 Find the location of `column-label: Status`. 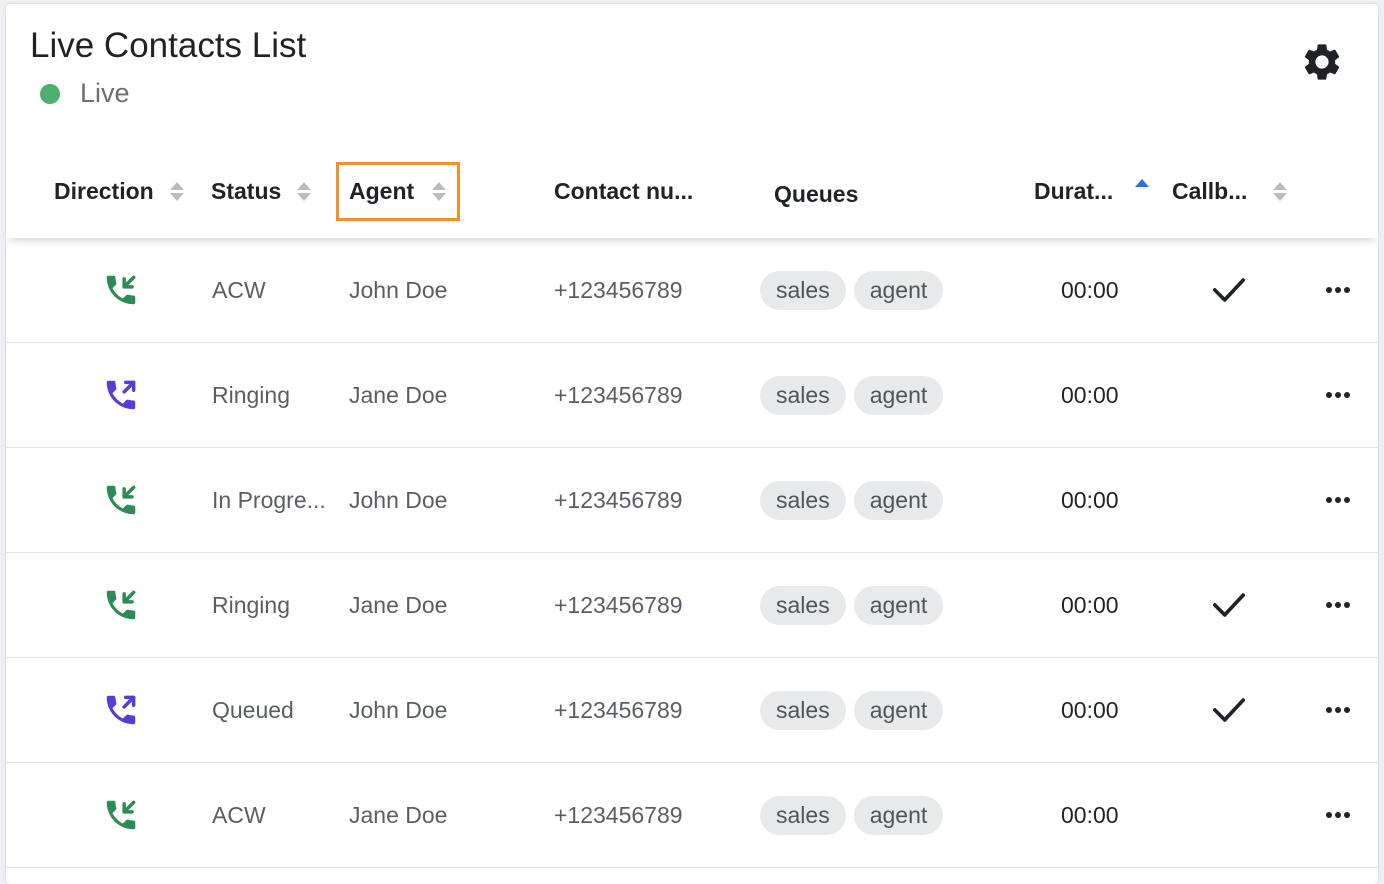

column-label: Status is located at coordinates (246, 190).